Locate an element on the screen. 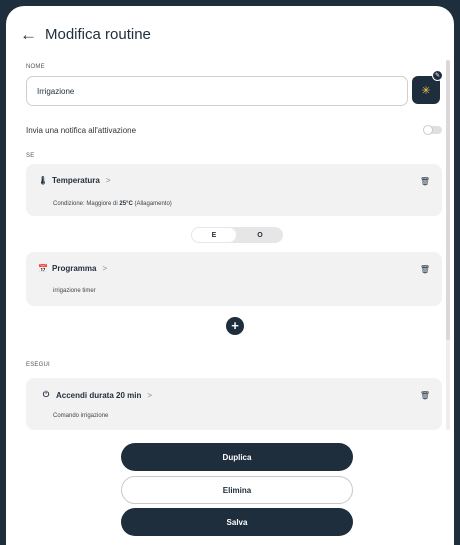 The width and height of the screenshot is (460, 545). actions-section-label: ESEGUI is located at coordinates (38, 365).